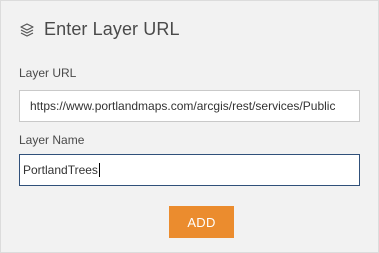 The height and width of the screenshot is (253, 379). I want to click on layer-name-value: PortlandTrees, so click(60, 170).